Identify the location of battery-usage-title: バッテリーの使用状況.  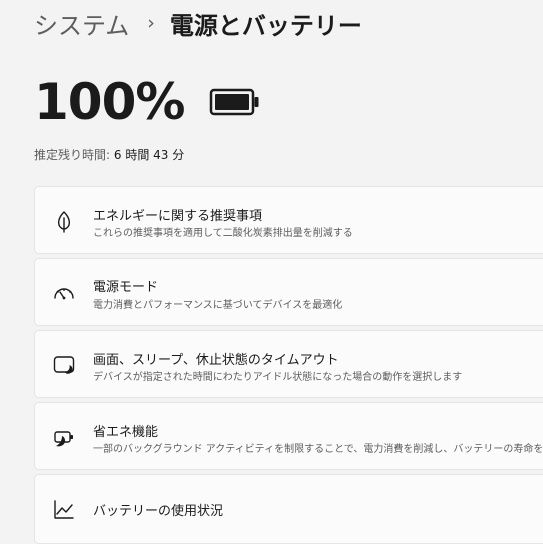
(158, 511).